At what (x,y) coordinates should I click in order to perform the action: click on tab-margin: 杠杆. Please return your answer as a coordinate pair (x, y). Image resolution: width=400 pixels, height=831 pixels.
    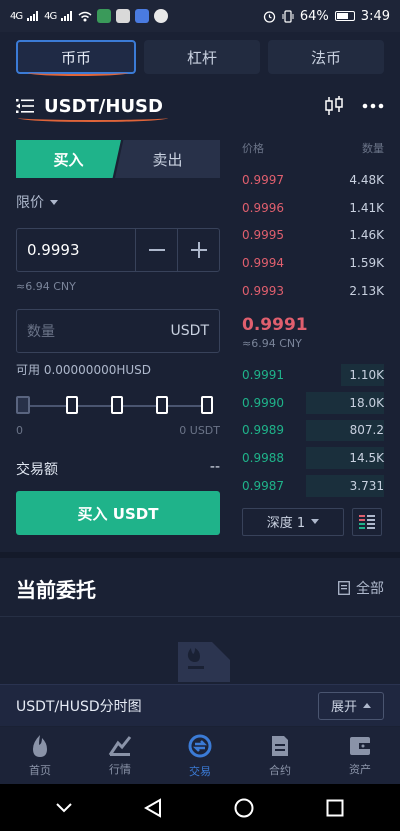
    Looking at the image, I should click on (202, 57).